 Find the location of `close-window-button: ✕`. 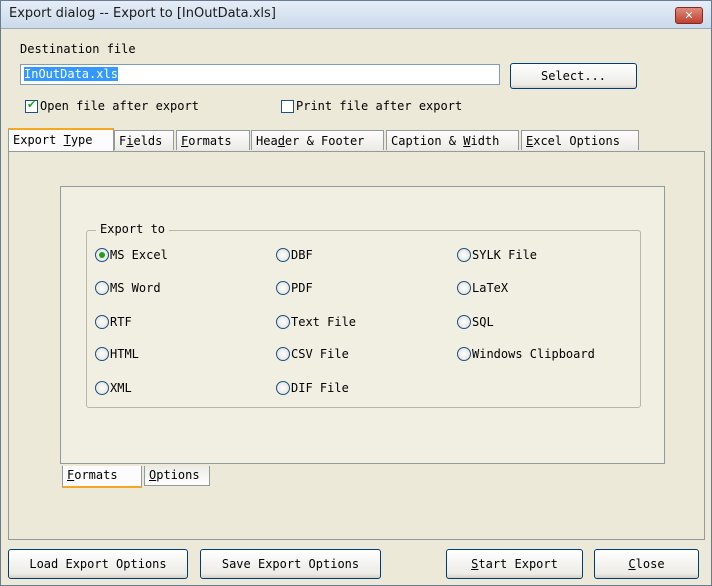

close-window-button: ✕ is located at coordinates (689, 15).